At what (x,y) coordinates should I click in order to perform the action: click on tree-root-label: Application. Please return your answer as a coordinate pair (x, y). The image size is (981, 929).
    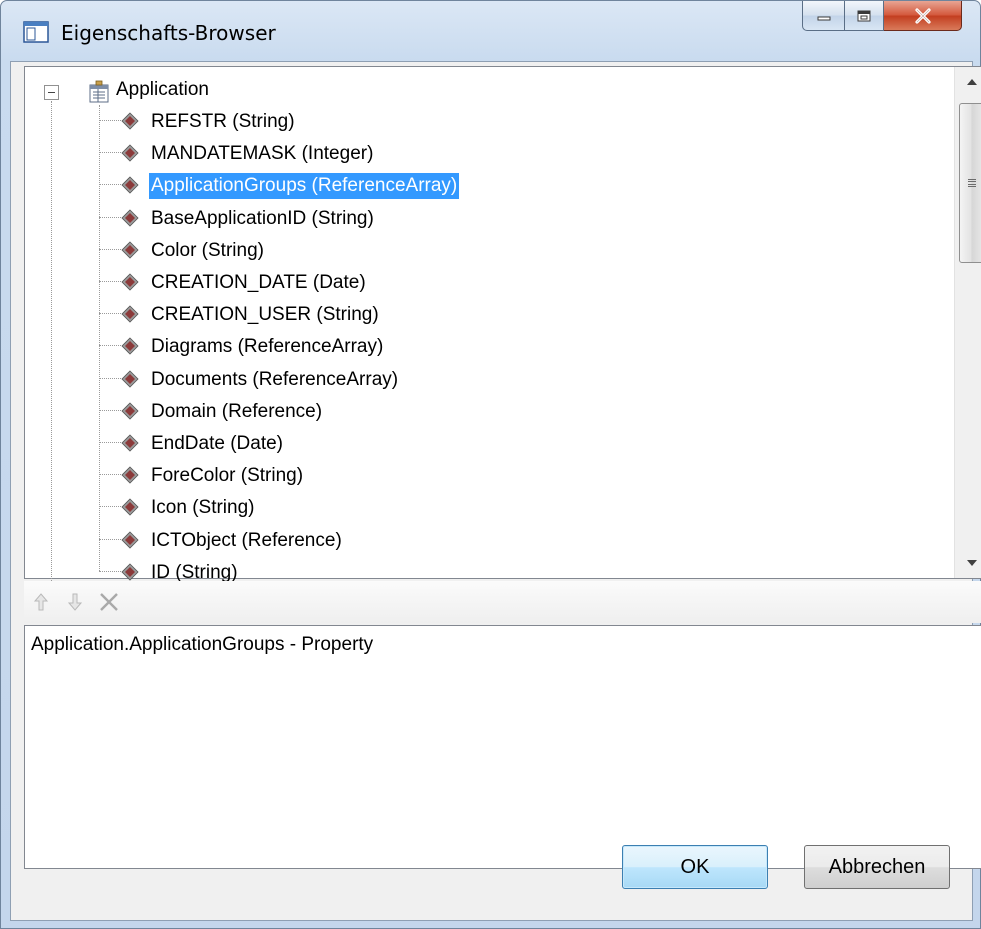
    Looking at the image, I should click on (162, 90).